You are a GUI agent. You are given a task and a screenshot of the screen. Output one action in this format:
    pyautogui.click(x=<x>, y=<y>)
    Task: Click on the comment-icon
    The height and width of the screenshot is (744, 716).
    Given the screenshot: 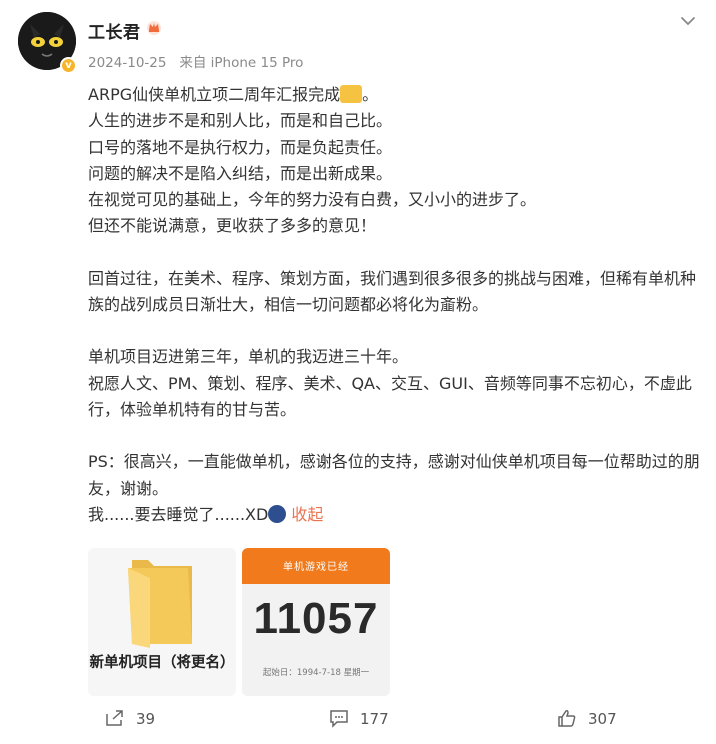 What is the action you would take?
    pyautogui.click(x=339, y=719)
    